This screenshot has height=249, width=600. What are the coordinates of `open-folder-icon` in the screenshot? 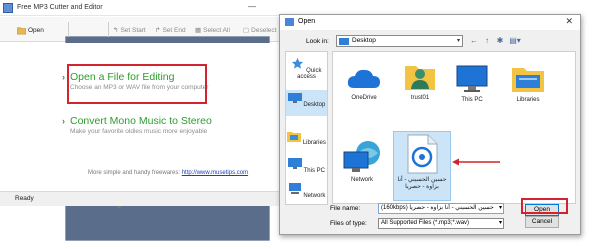 It's located at (21, 30).